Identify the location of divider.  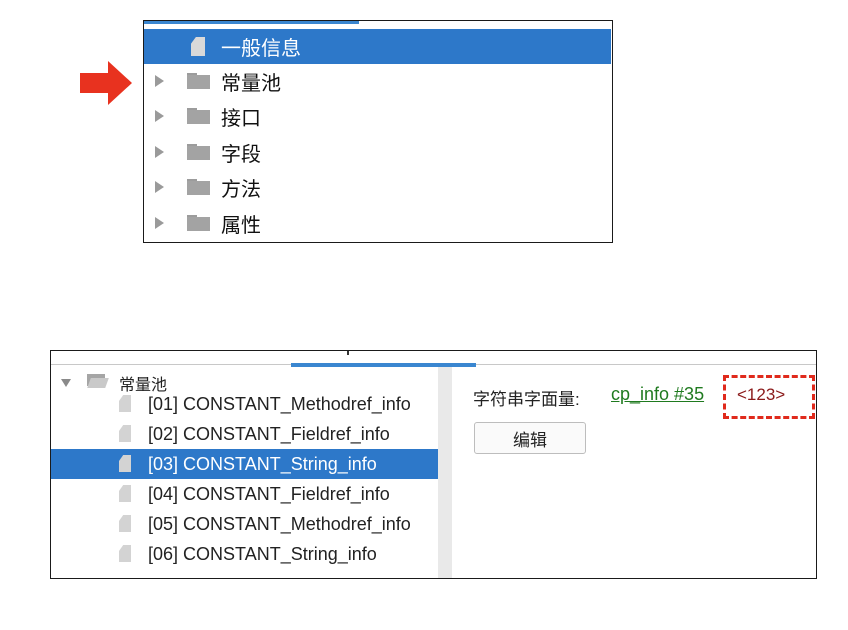
(348, 353).